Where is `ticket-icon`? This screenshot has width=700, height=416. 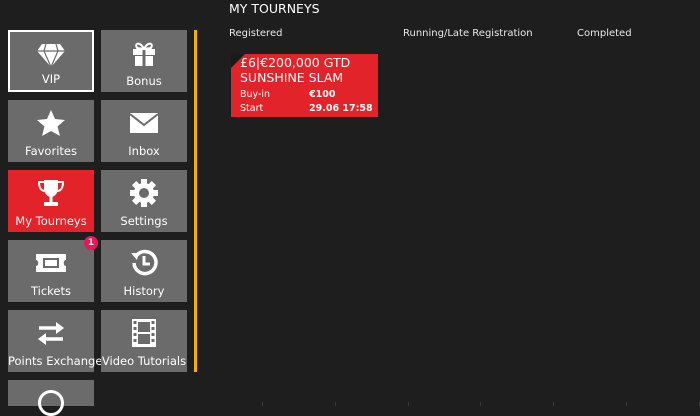 ticket-icon is located at coordinates (51, 263).